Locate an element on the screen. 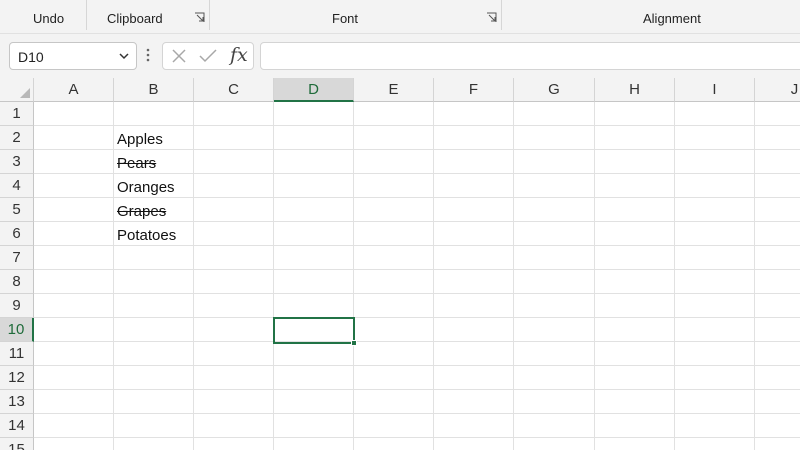 This screenshot has height=450, width=800. formula-input is located at coordinates (530, 56).